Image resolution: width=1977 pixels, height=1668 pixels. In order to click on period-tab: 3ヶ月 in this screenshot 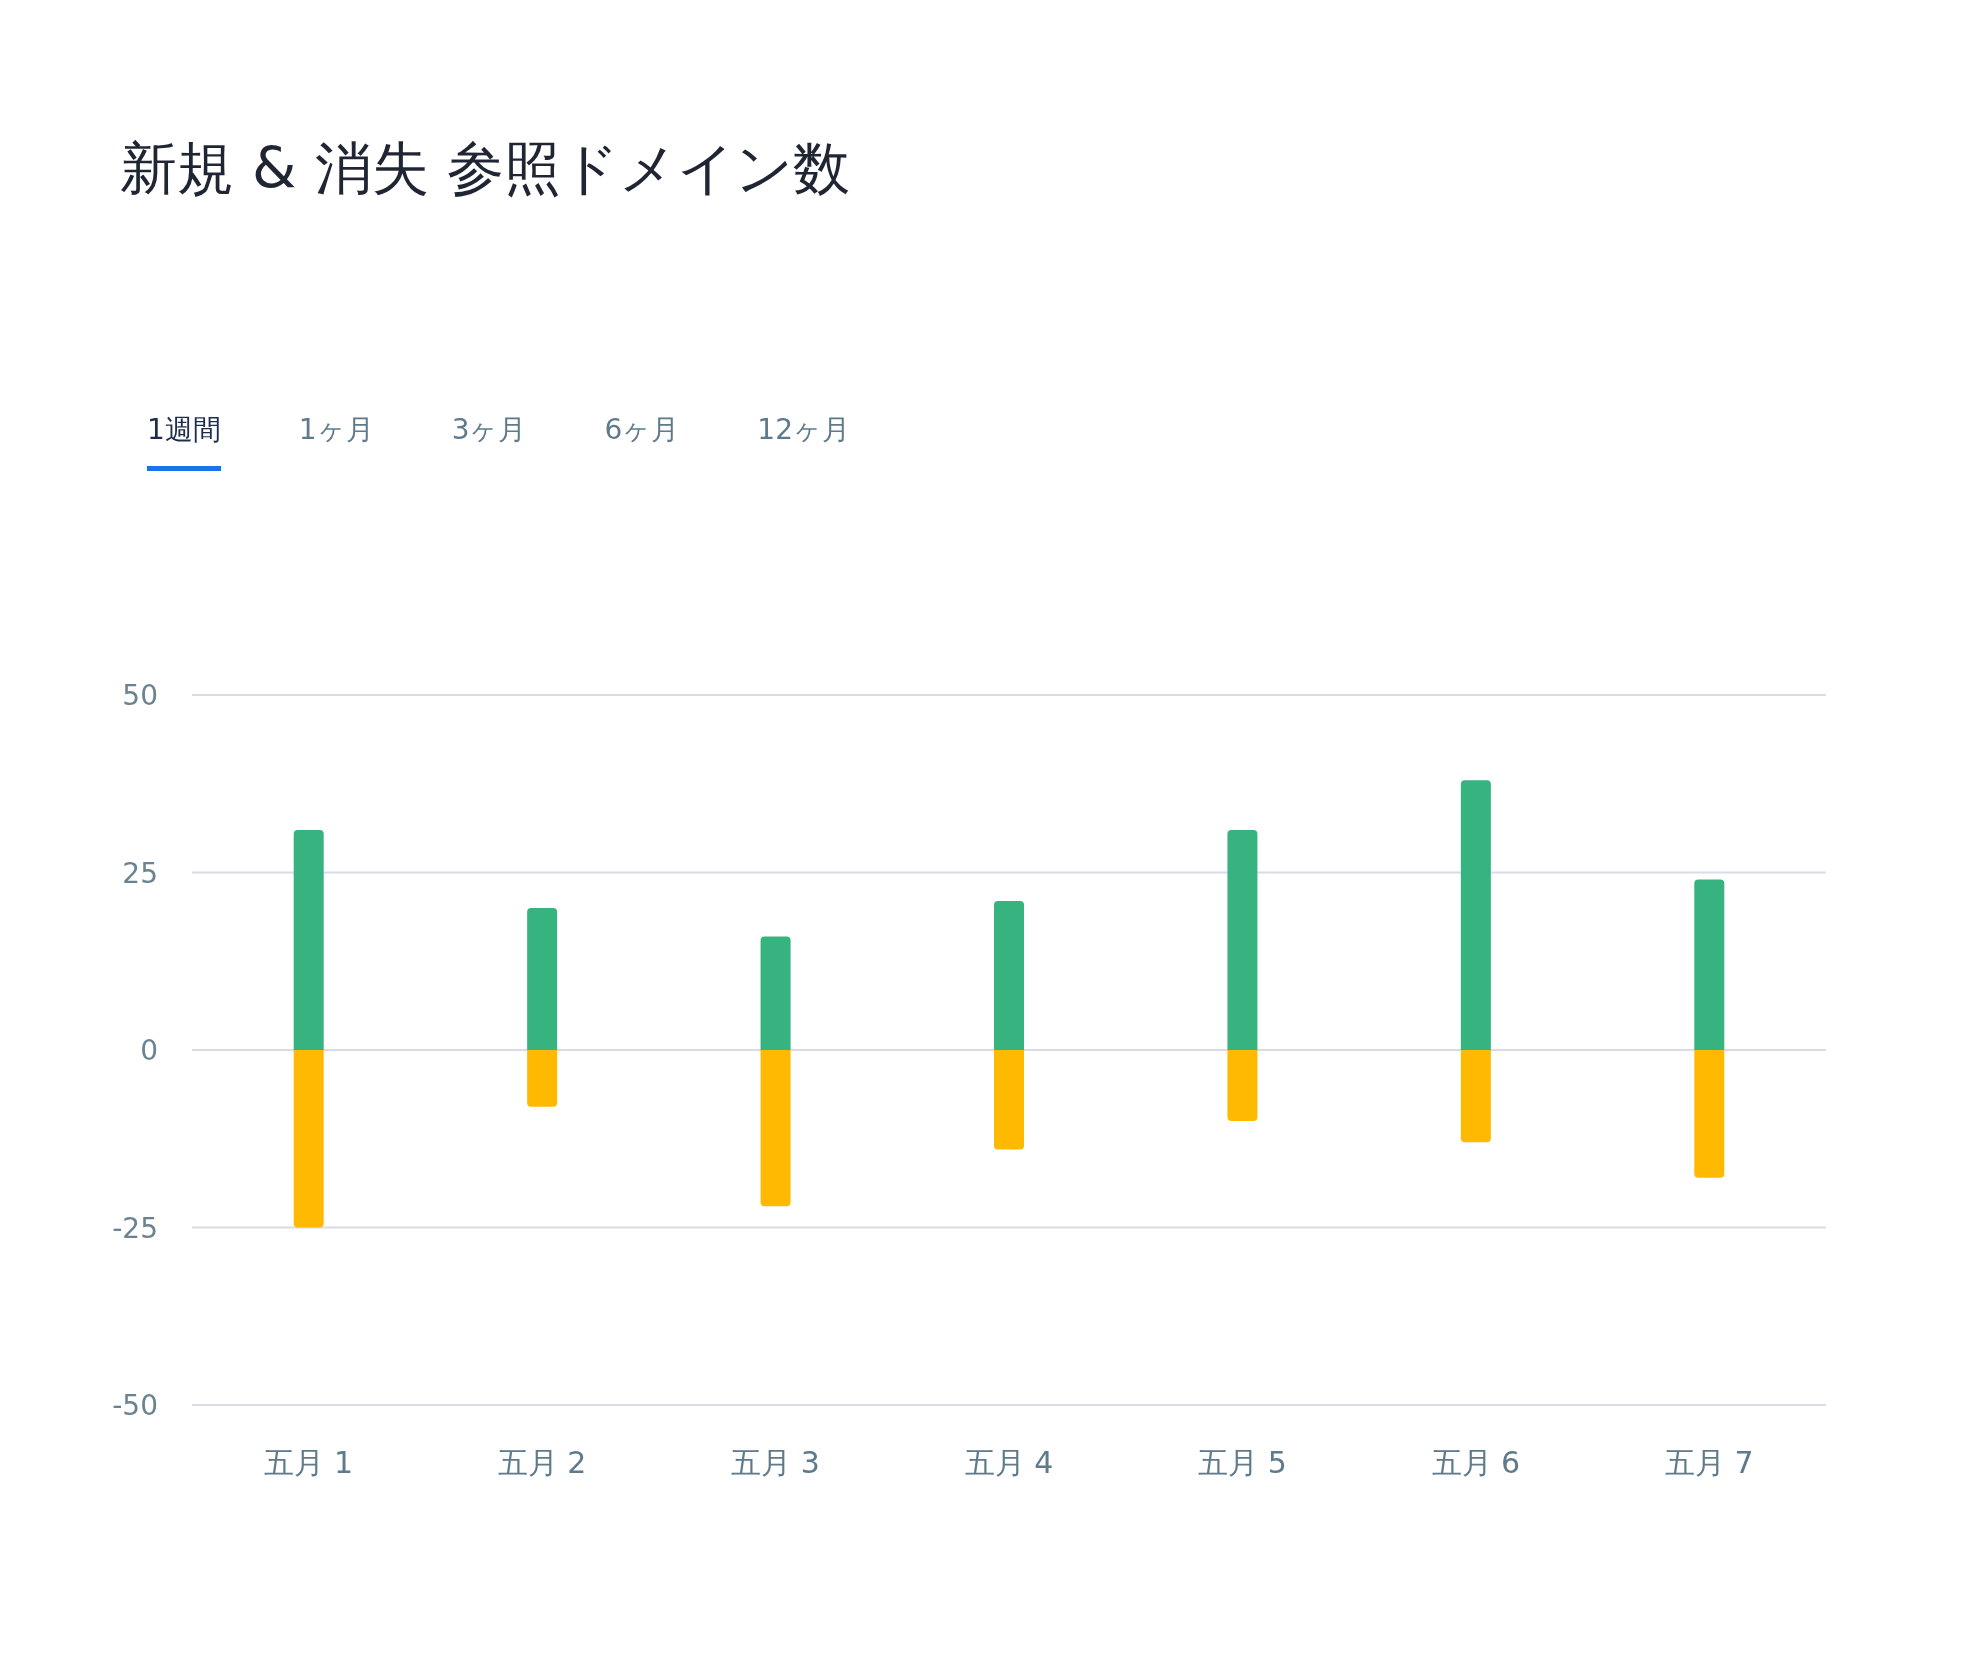, I will do `click(489, 440)`.